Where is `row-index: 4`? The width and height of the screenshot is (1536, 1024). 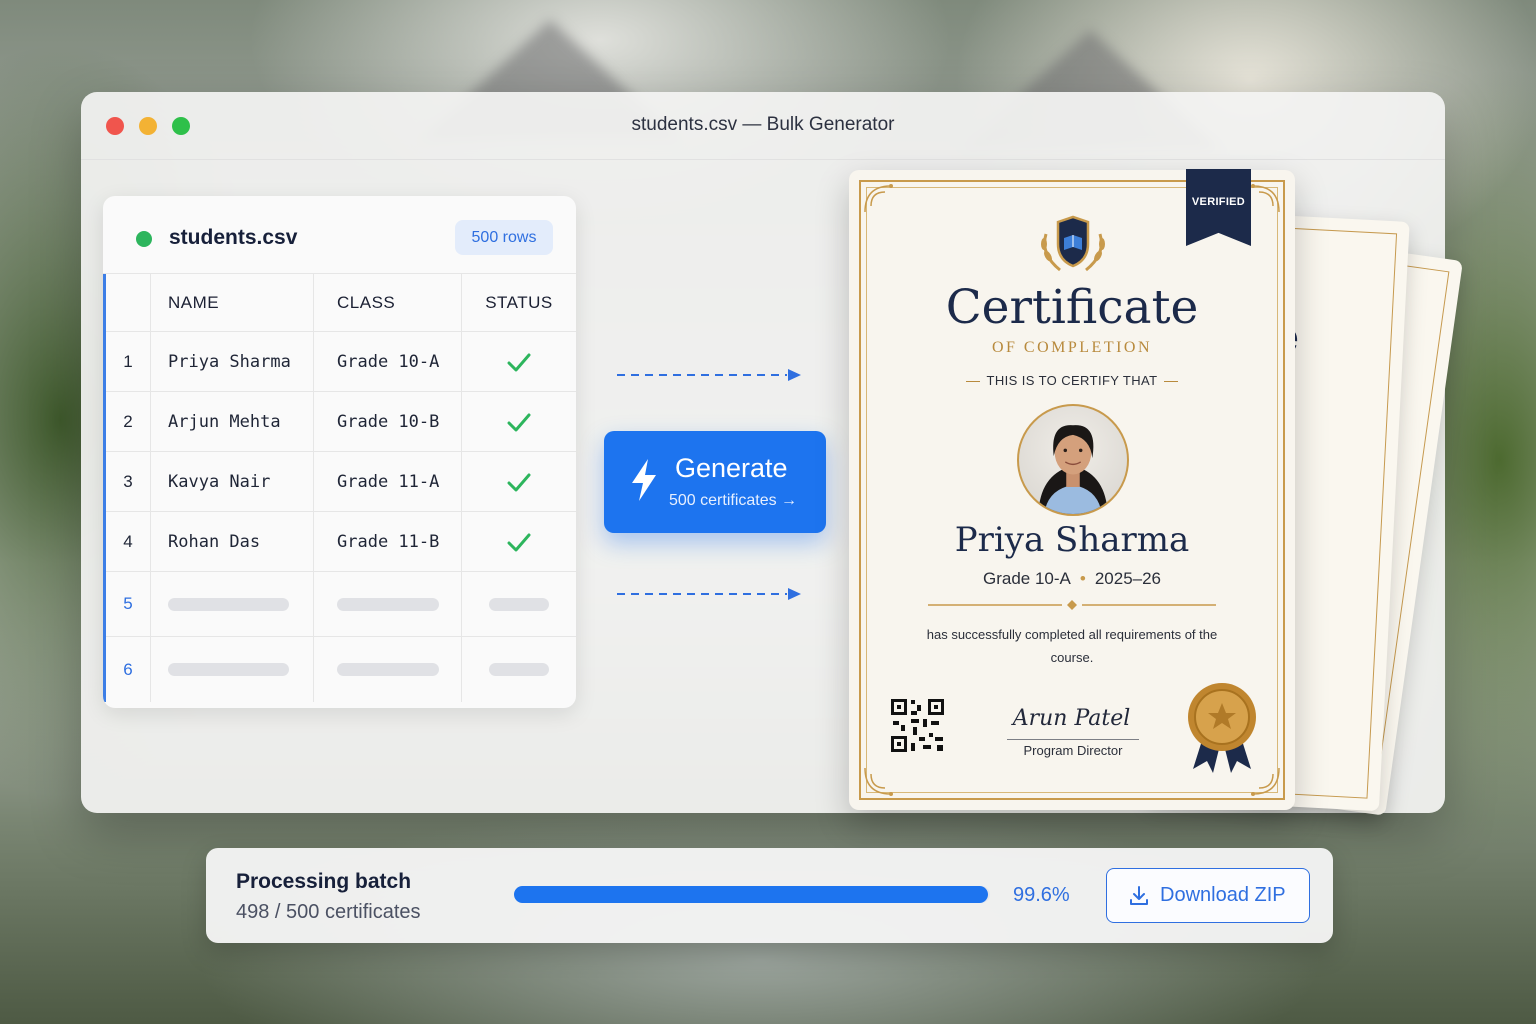 row-index: 4 is located at coordinates (128, 541).